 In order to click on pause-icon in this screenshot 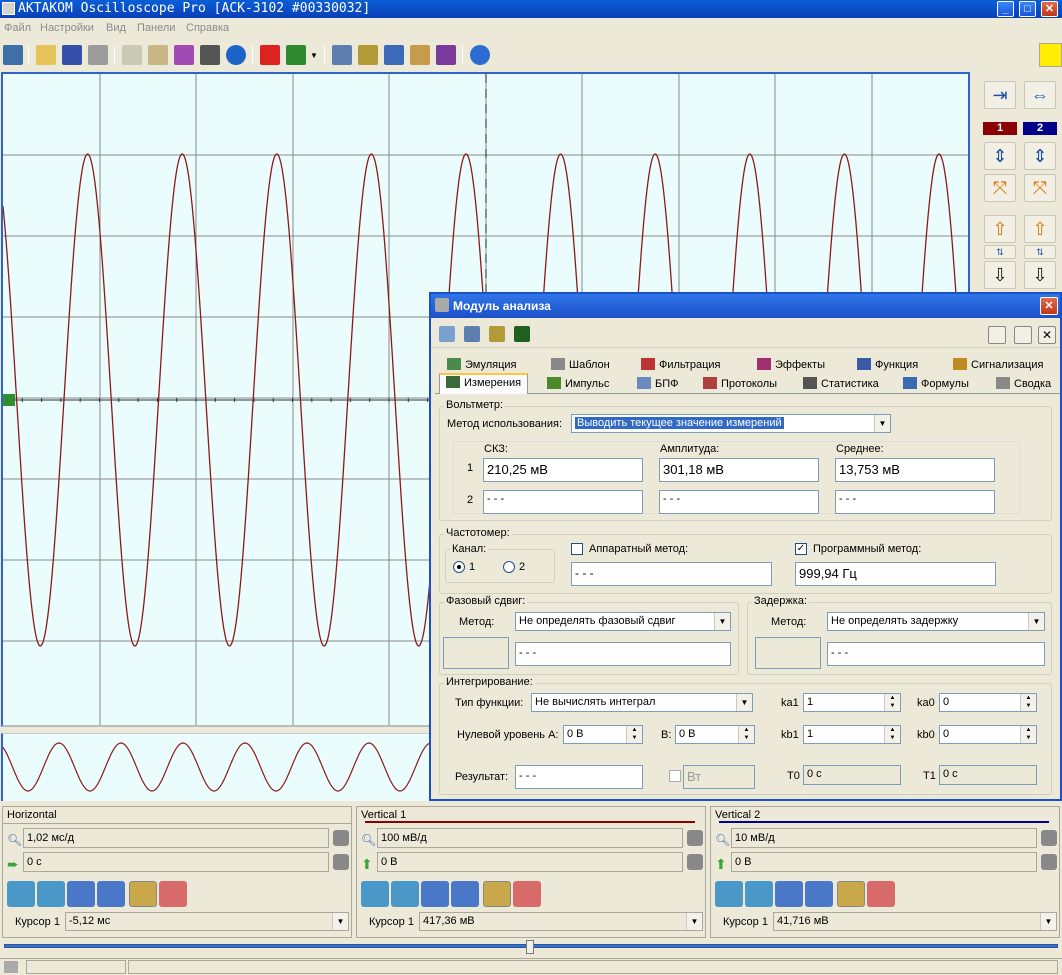, I will do `click(236, 55)`.